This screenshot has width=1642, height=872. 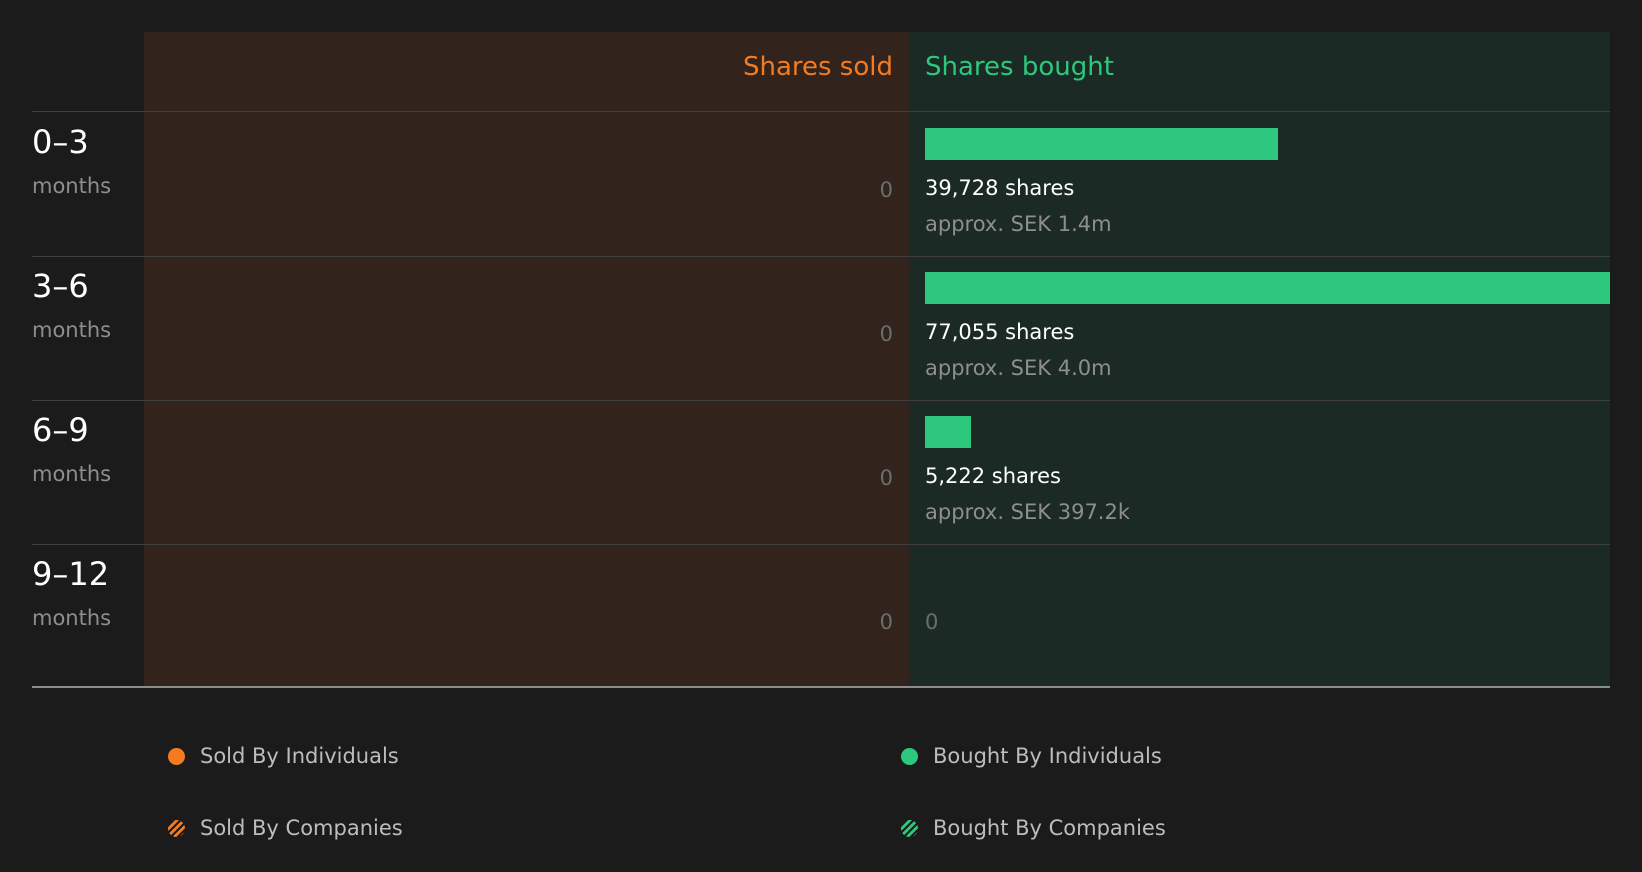 What do you see at coordinates (60, 142) in the screenshot?
I see `period-label: 0–3` at bounding box center [60, 142].